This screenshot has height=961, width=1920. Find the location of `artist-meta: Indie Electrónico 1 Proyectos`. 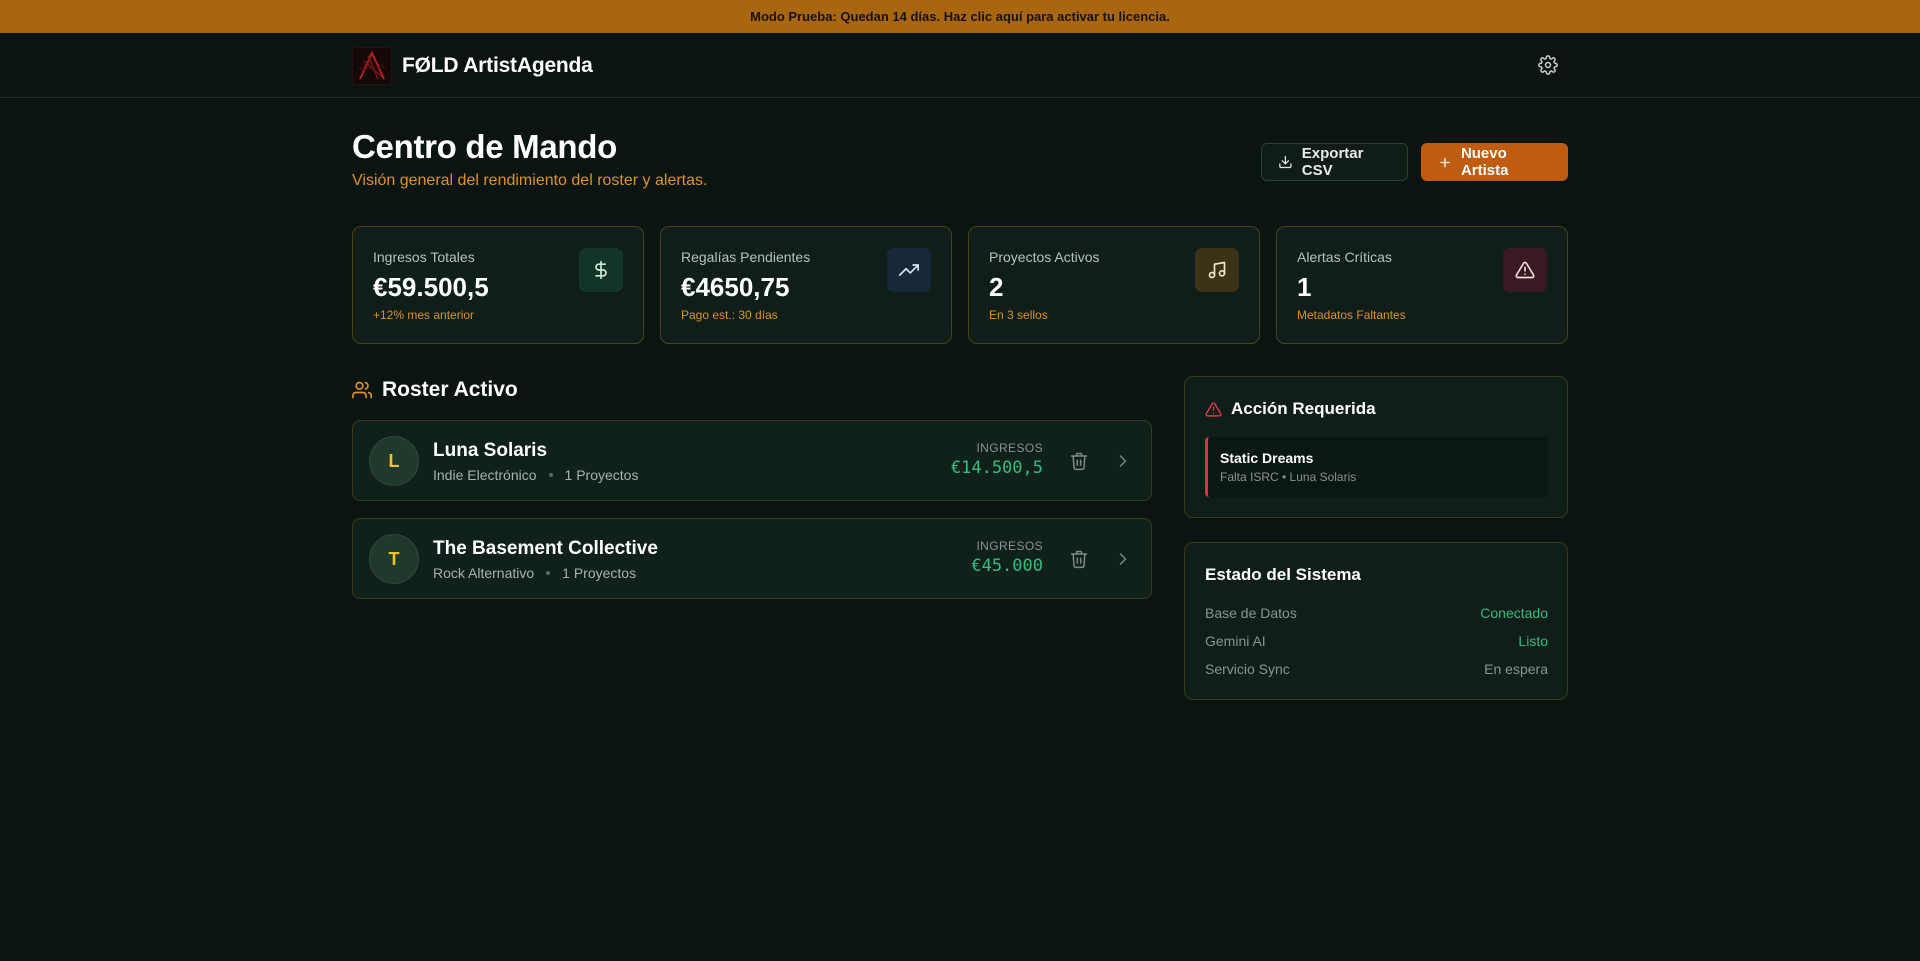

artist-meta: Indie Electrónico 1 Proyectos is located at coordinates (535, 475).